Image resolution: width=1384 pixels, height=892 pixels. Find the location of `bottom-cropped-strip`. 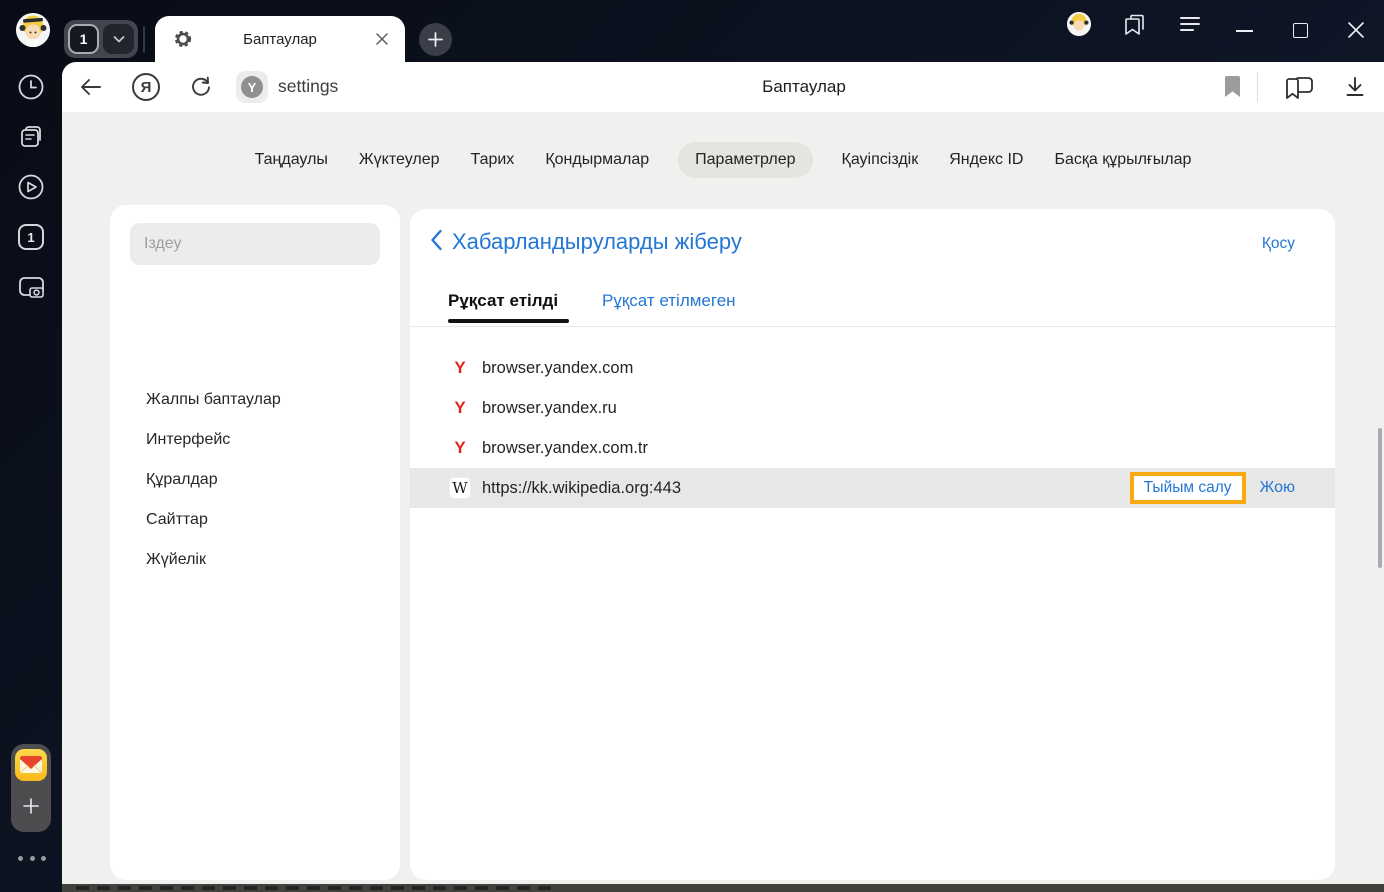

bottom-cropped-strip is located at coordinates (723, 888).